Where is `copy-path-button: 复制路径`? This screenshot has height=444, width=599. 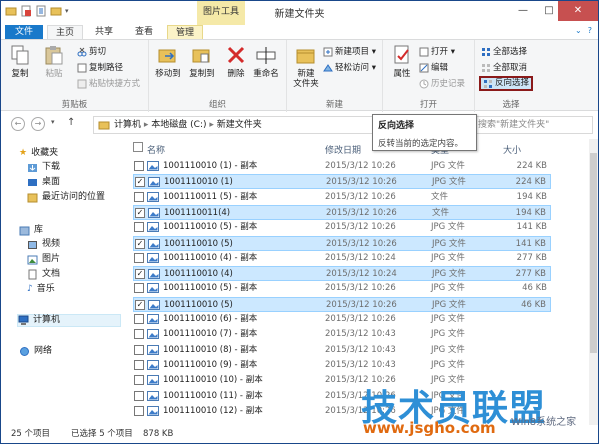 copy-path-button: 复制路径 is located at coordinates (100, 68).